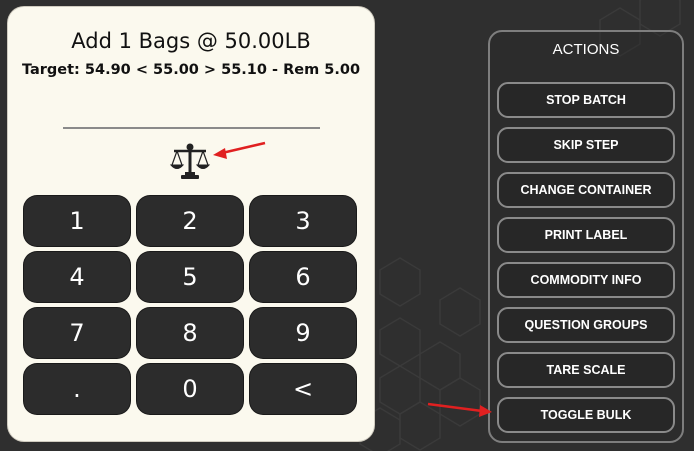 Image resolution: width=694 pixels, height=451 pixels. Describe the element at coordinates (190, 162) in the screenshot. I see `scale-icon` at that location.